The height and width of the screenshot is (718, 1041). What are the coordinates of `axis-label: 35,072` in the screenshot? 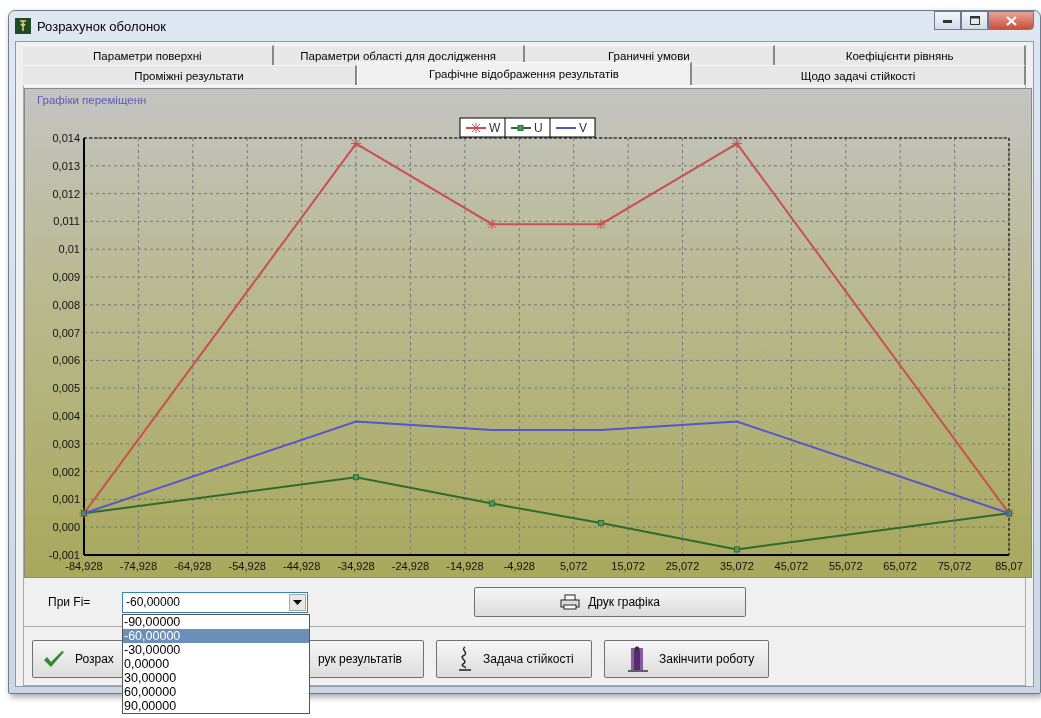 It's located at (737, 566).